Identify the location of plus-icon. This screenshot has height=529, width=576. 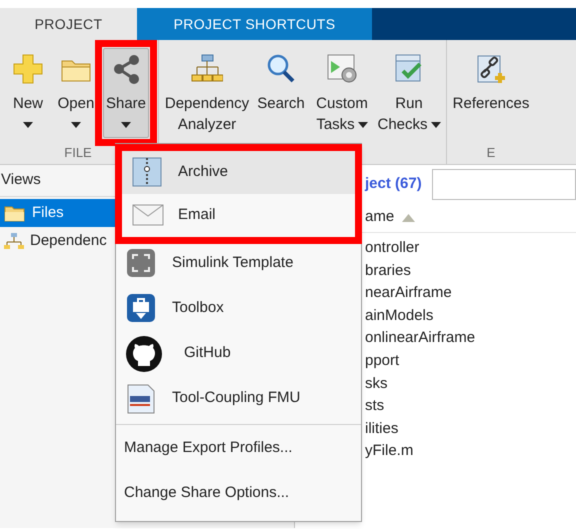
(28, 69).